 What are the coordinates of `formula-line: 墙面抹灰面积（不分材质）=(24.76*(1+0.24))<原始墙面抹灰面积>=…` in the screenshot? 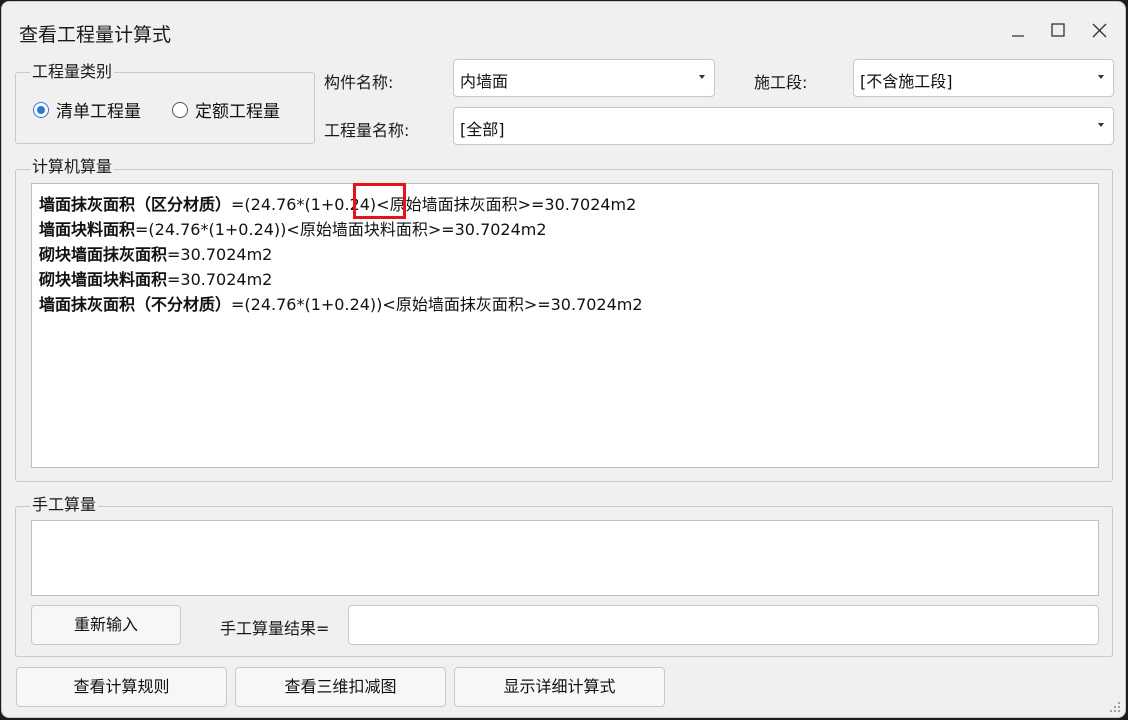 It's located at (341, 305).